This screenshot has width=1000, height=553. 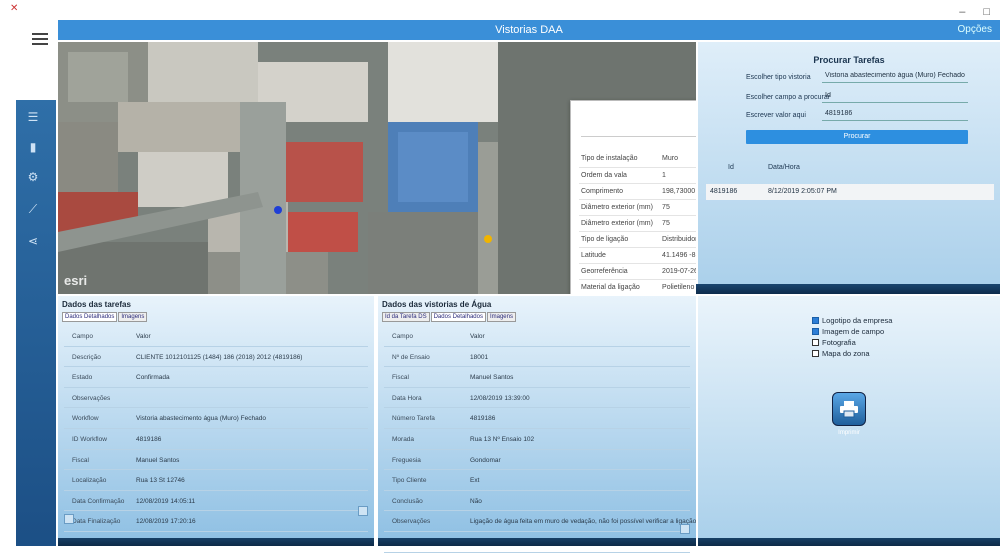 What do you see at coordinates (216, 439) in the screenshot?
I see `table-row: ID Workflow 4819186` at bounding box center [216, 439].